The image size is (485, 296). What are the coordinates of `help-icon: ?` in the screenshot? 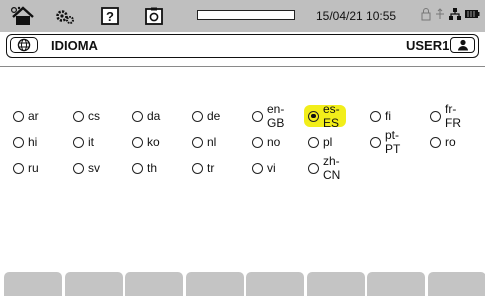 It's located at (110, 16).